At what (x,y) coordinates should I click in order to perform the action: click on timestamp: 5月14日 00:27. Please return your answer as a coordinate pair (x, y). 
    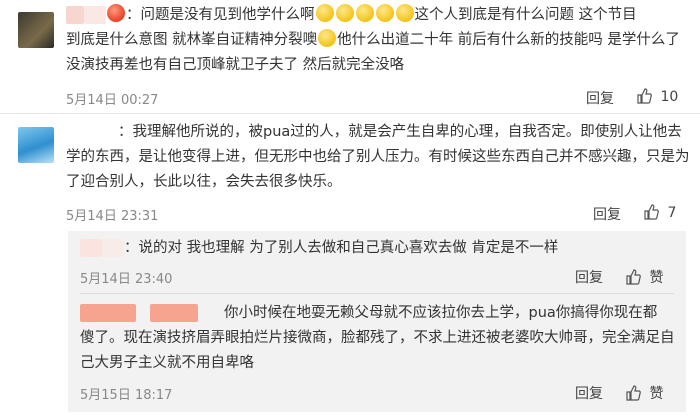
    Looking at the image, I should click on (112, 100).